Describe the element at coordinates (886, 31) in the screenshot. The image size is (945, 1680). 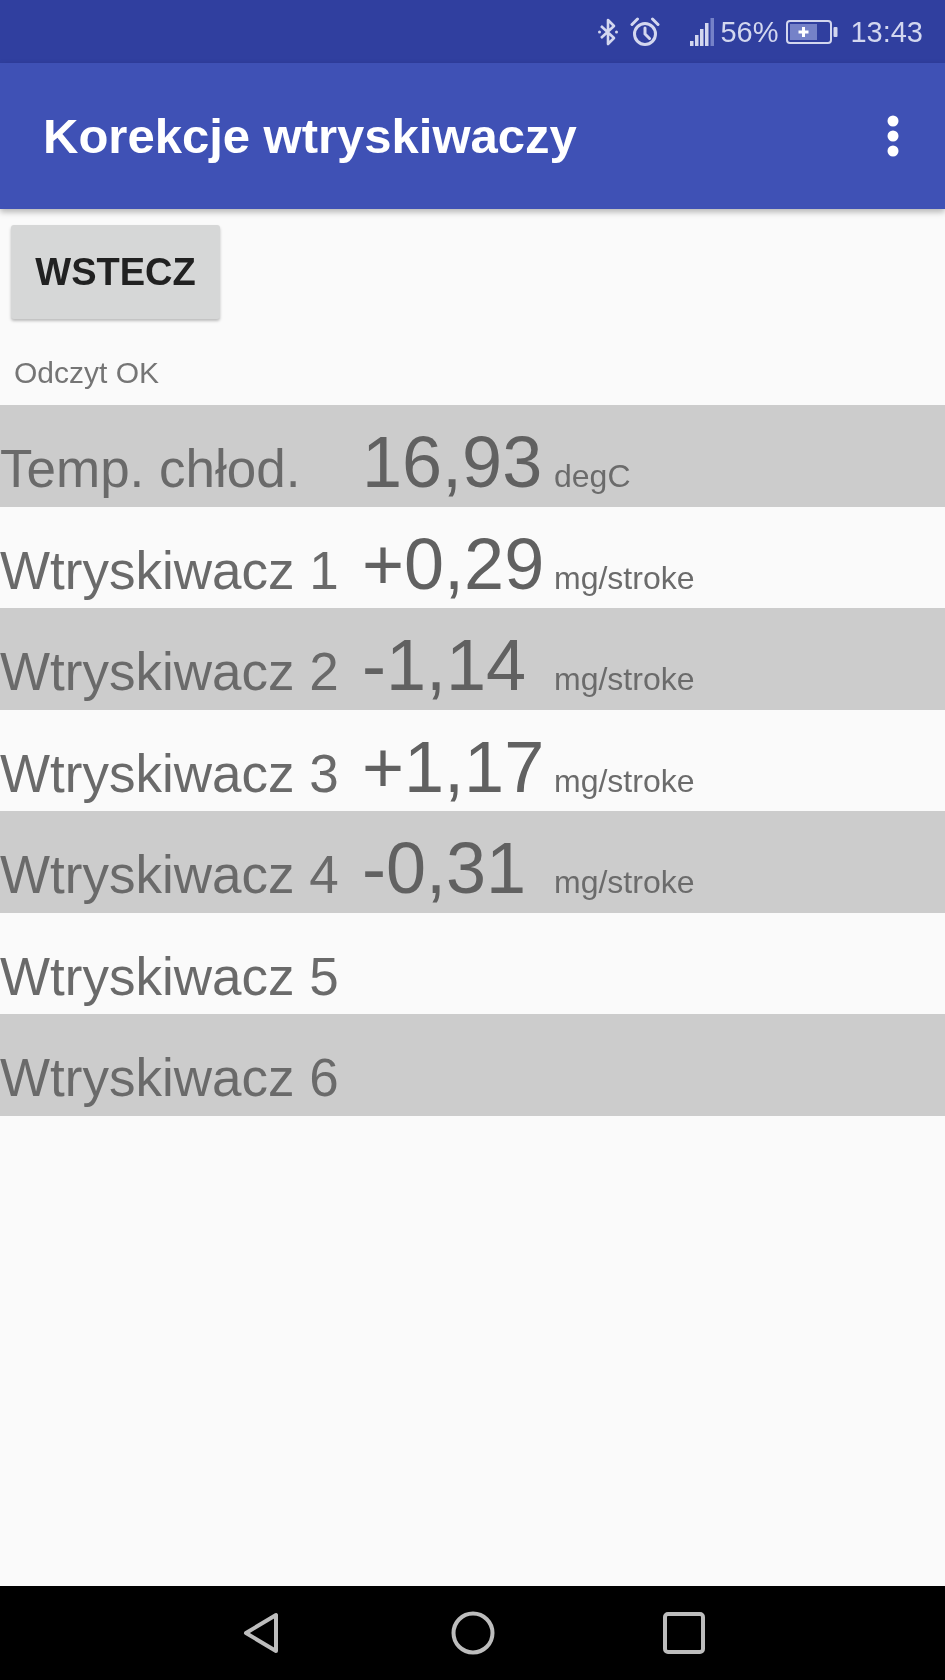
I see `clock-time: 13:43` at that location.